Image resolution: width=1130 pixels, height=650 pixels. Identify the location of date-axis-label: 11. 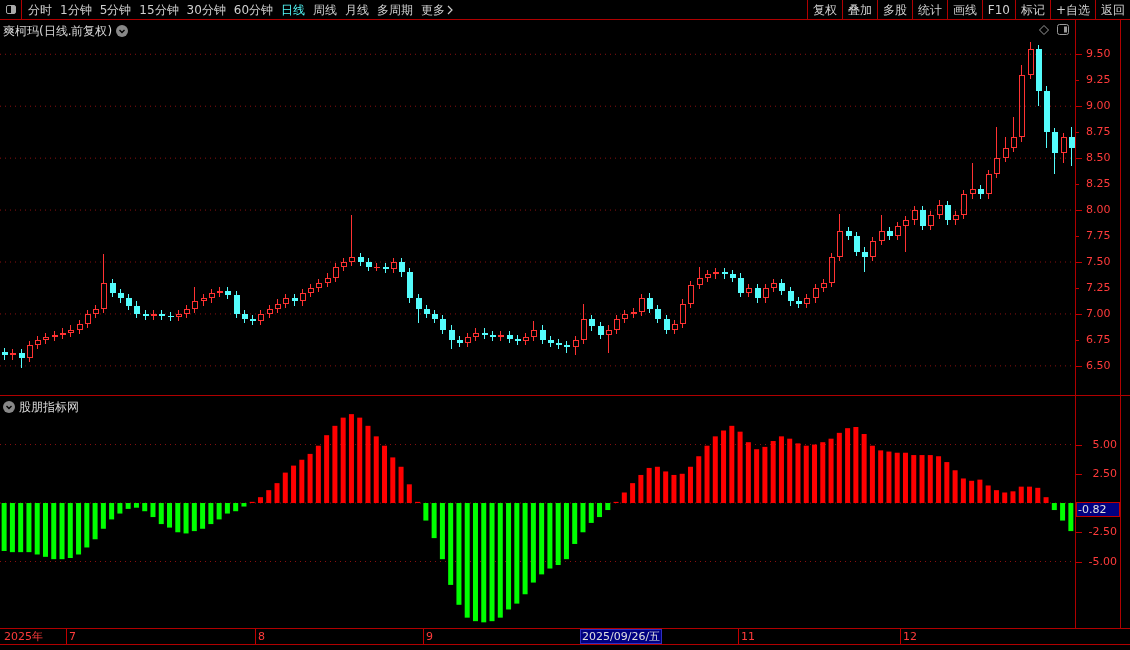
(746, 636).